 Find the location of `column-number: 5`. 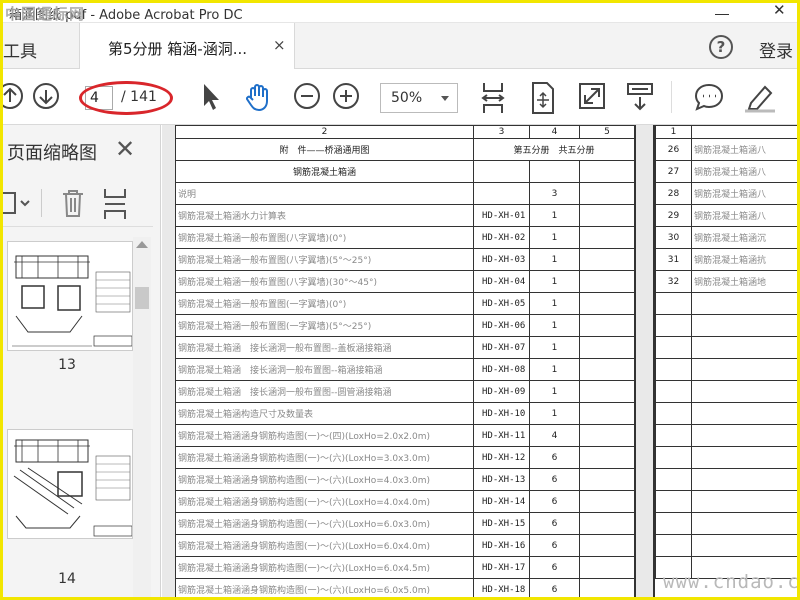

column-number: 5 is located at coordinates (606, 132).